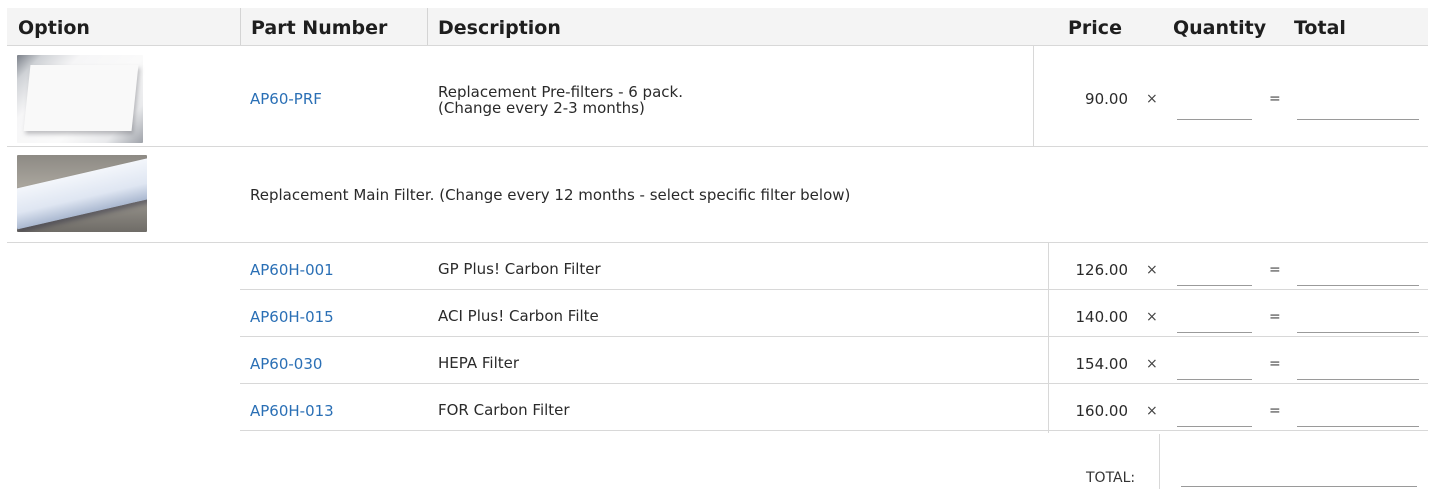 Image resolution: width=1436 pixels, height=489 pixels. I want to click on header-total: Total, so click(1320, 28).